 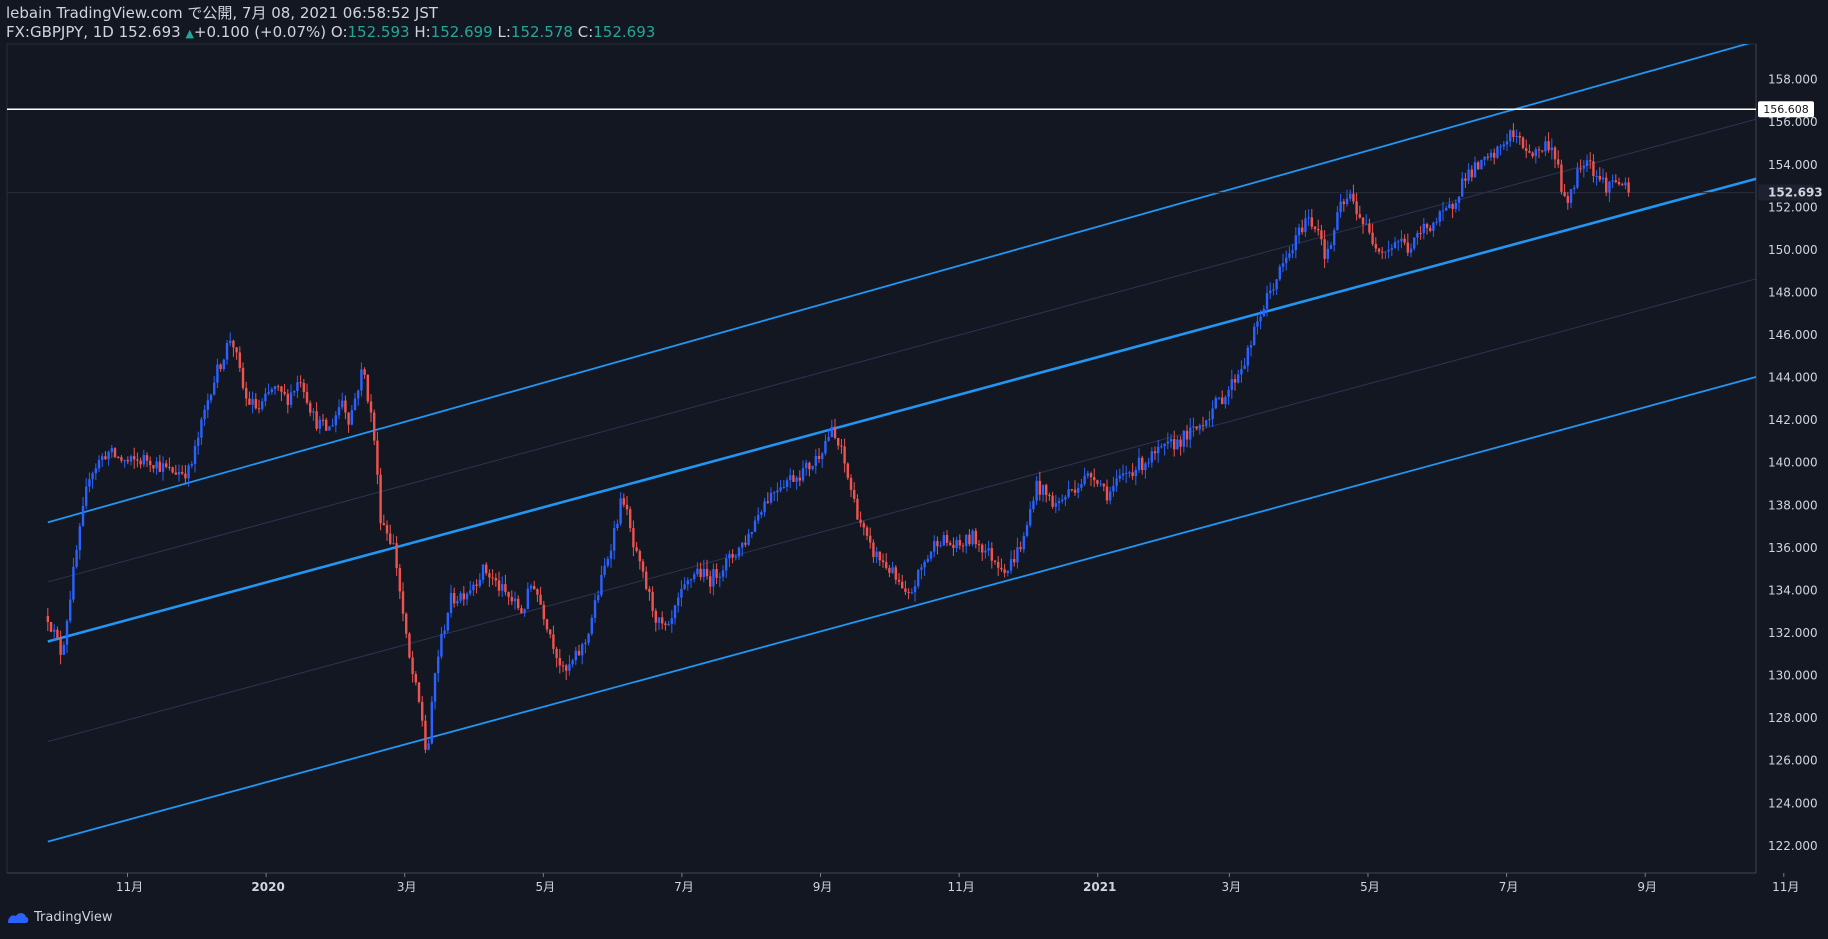 What do you see at coordinates (1793, 335) in the screenshot?
I see `y-tick-label: 146.000` at bounding box center [1793, 335].